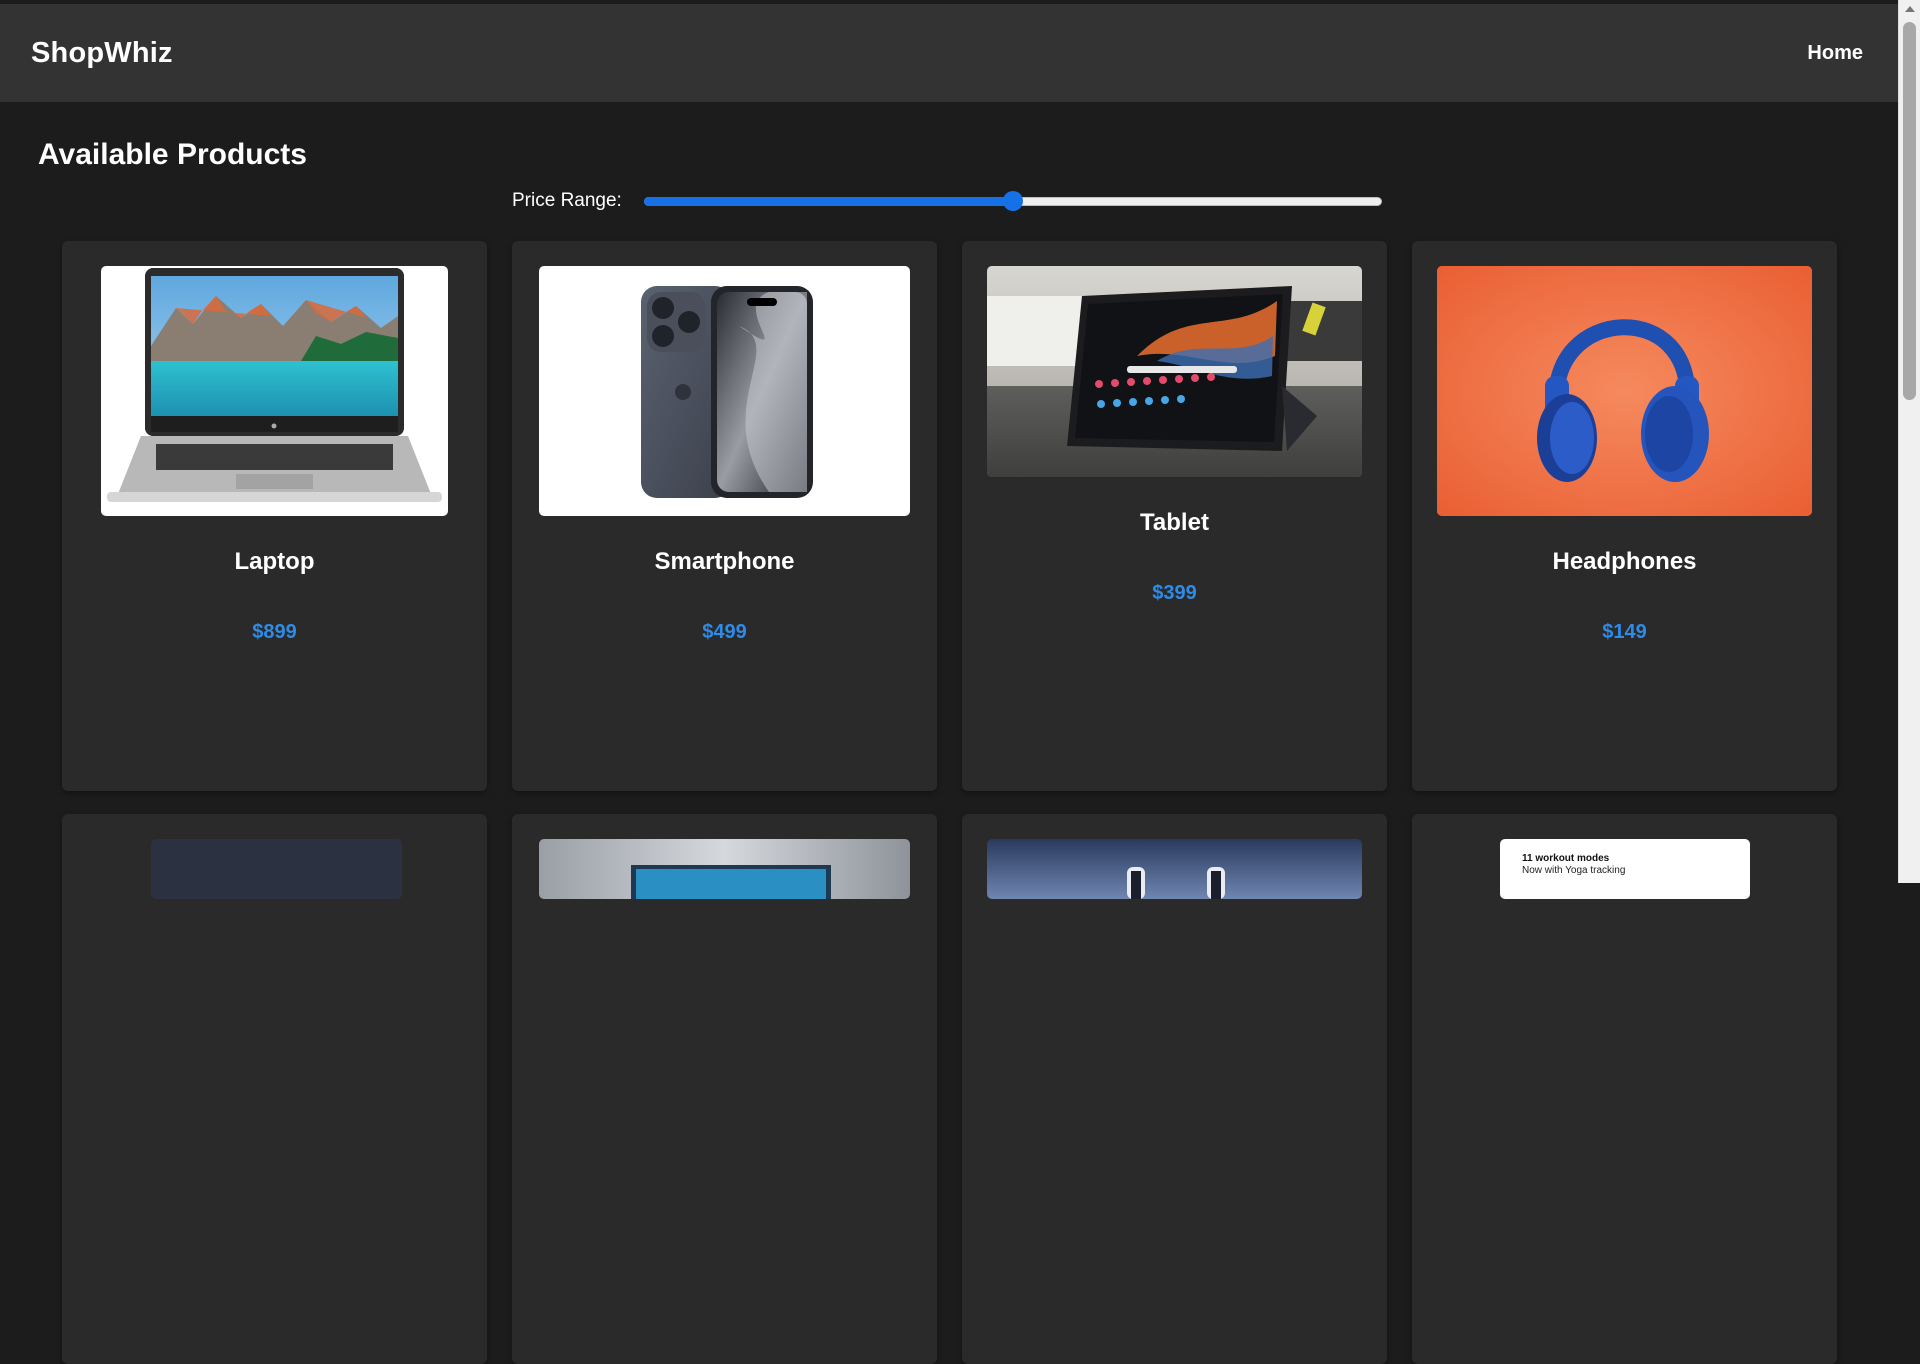  What do you see at coordinates (1624, 561) in the screenshot?
I see `product-name: Headphones` at bounding box center [1624, 561].